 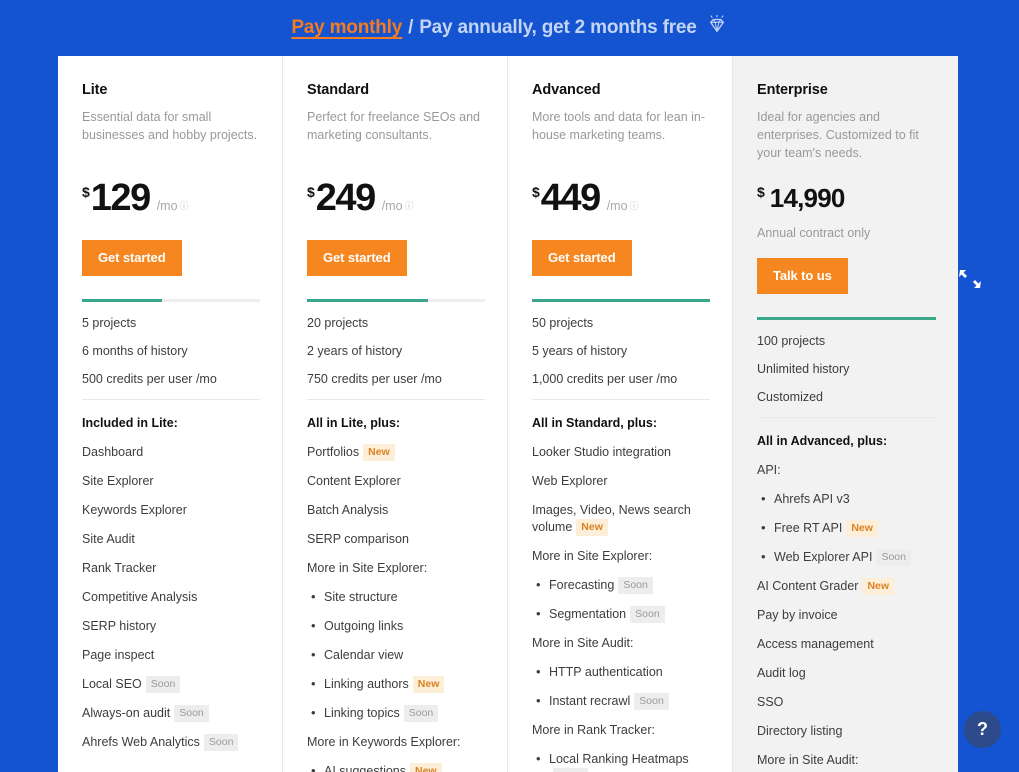 I want to click on feature-label: Site Explorer, so click(x=118, y=481).